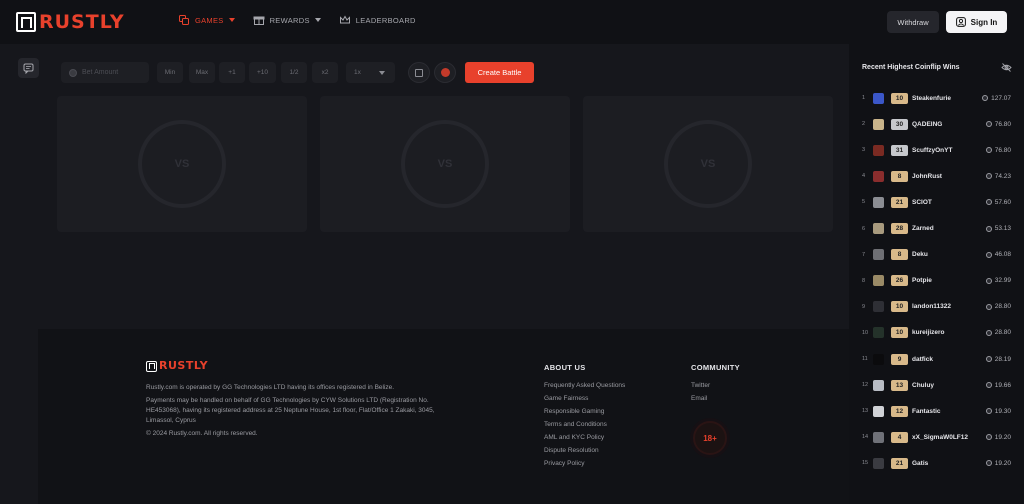 Image resolution: width=1024 pixels, height=504 pixels. What do you see at coordinates (920, 463) in the screenshot?
I see `win-username: Gatis` at bounding box center [920, 463].